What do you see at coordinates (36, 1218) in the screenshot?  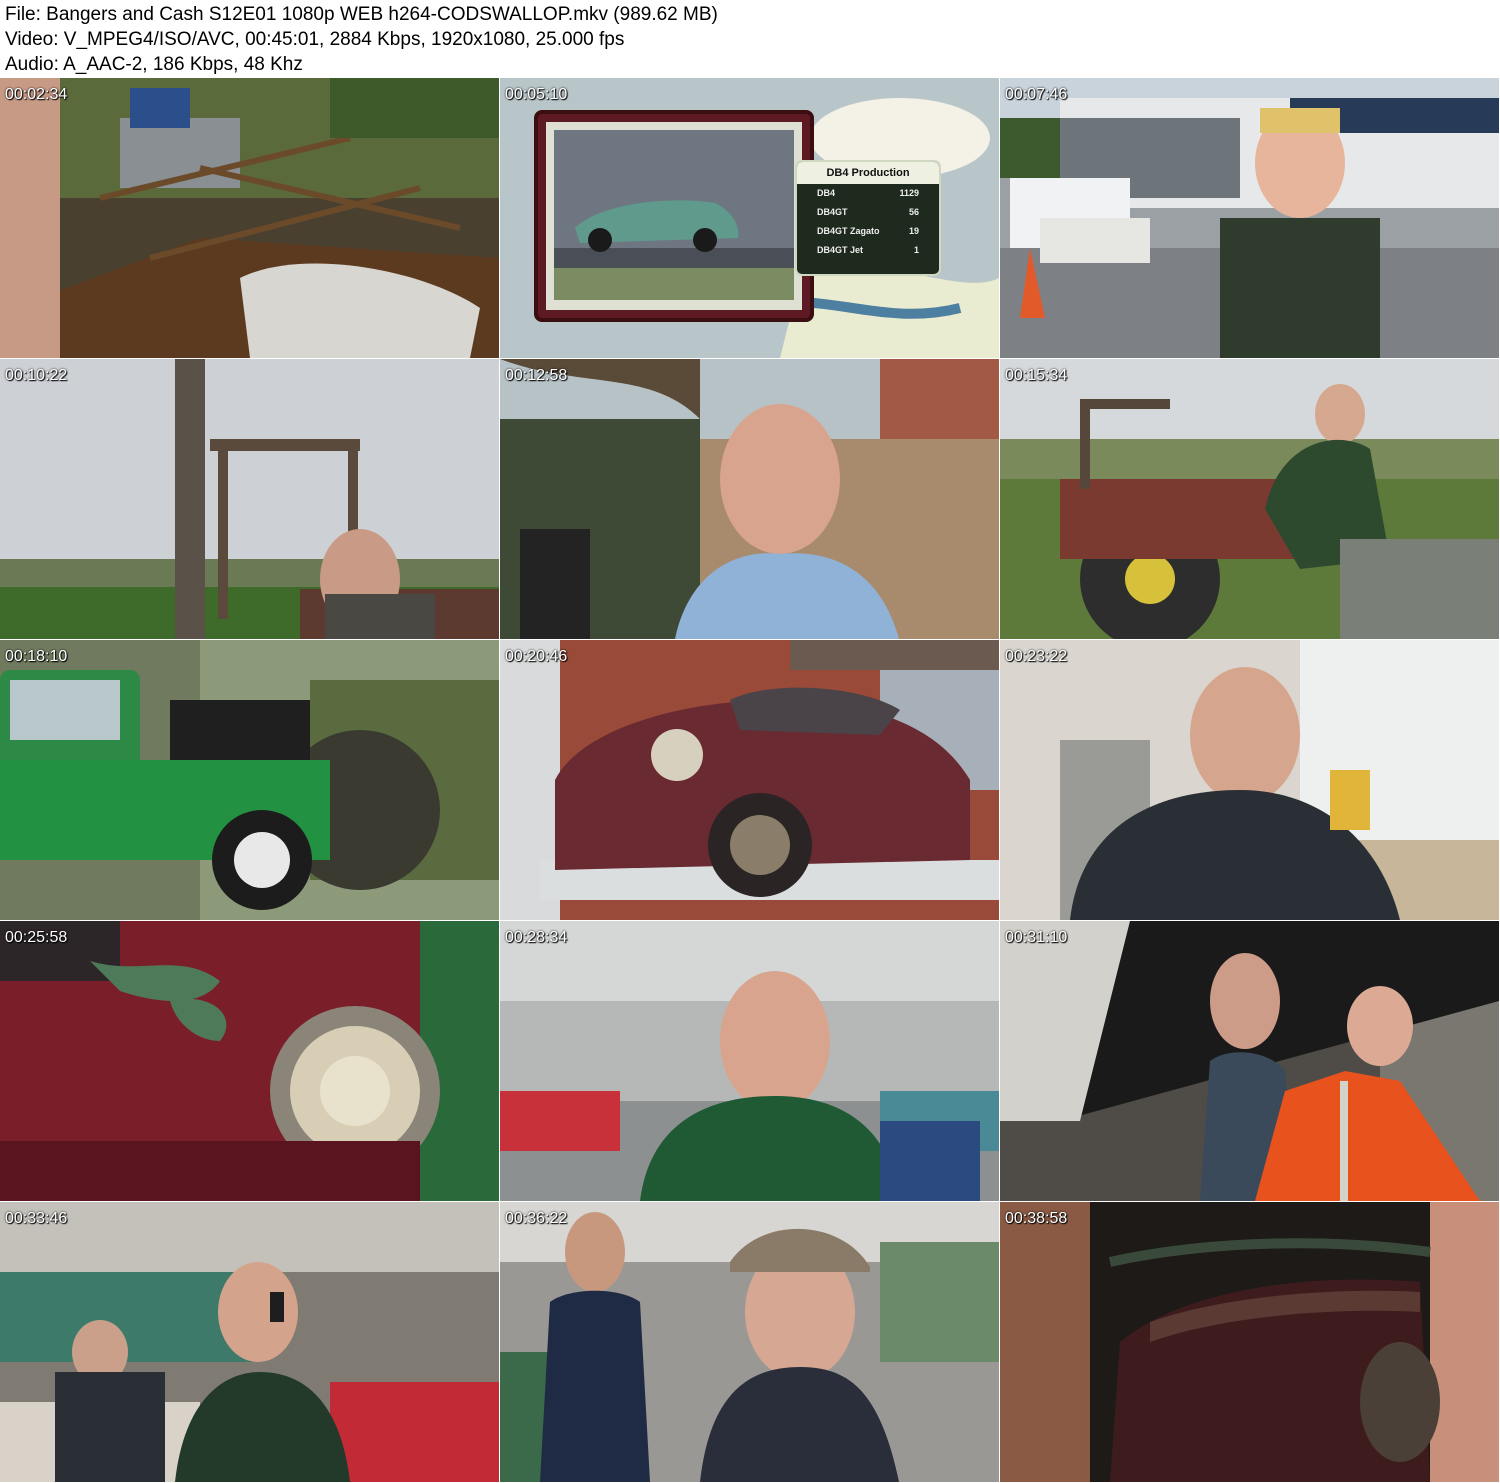 I see `timestamp-label: 00:33:46` at bounding box center [36, 1218].